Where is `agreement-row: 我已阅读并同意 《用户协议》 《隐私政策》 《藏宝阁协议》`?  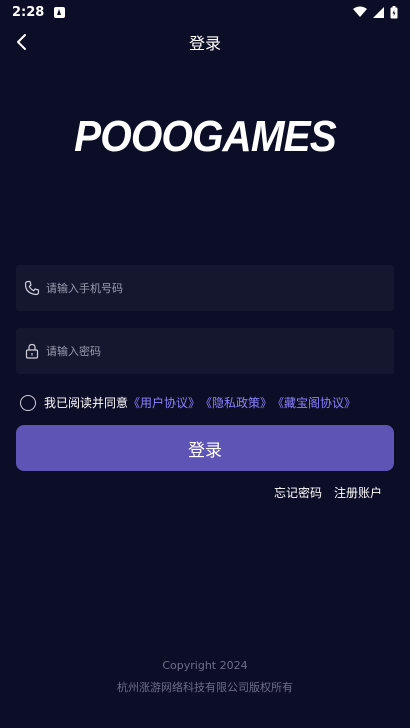
agreement-row: 我已阅读并同意 《用户协议》 《隐私政策》 《藏宝阁协议》 is located at coordinates (188, 402).